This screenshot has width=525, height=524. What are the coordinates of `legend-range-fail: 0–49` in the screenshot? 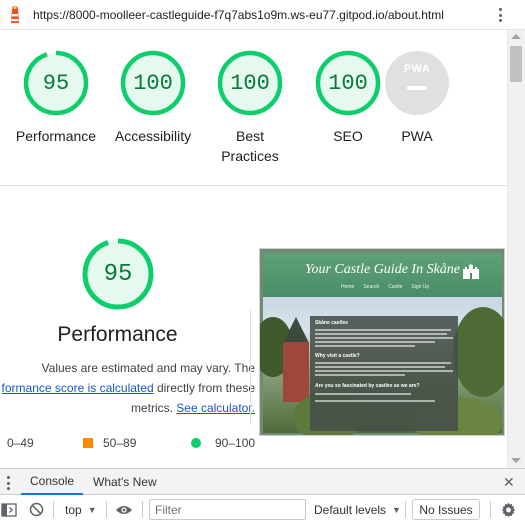 It's located at (20, 443).